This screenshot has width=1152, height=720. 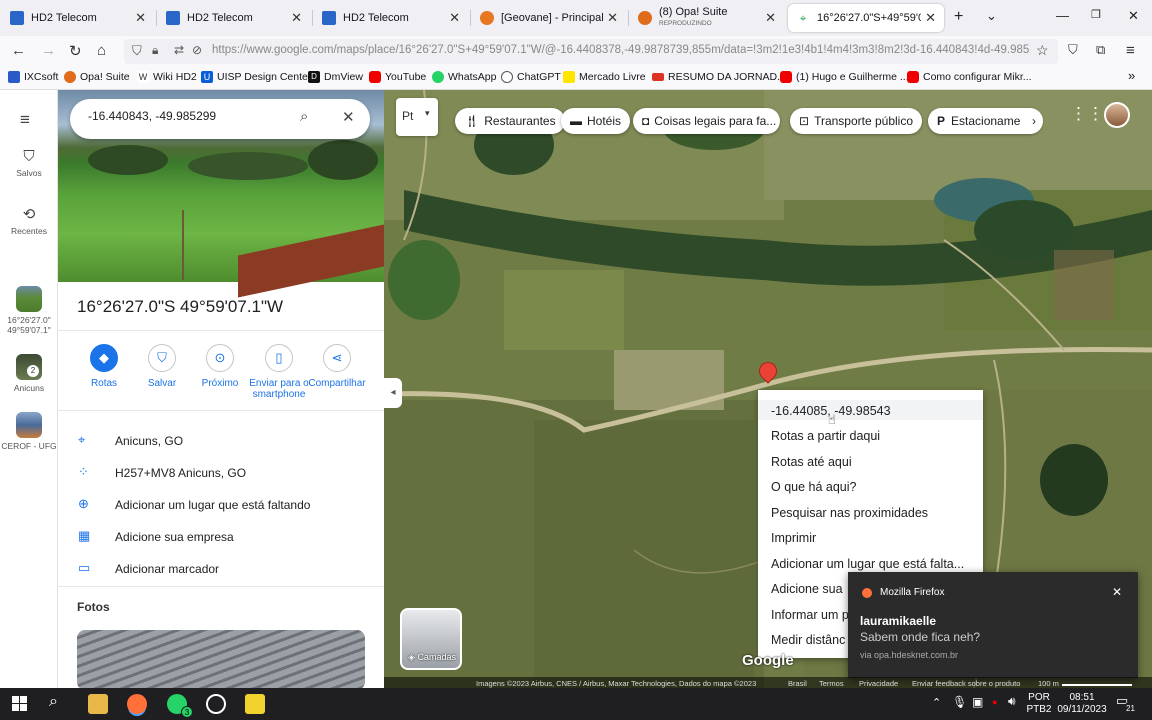 What do you see at coordinates (29, 431) in the screenshot?
I see `rail-recent-cerof: CEROF - UFG` at bounding box center [29, 431].